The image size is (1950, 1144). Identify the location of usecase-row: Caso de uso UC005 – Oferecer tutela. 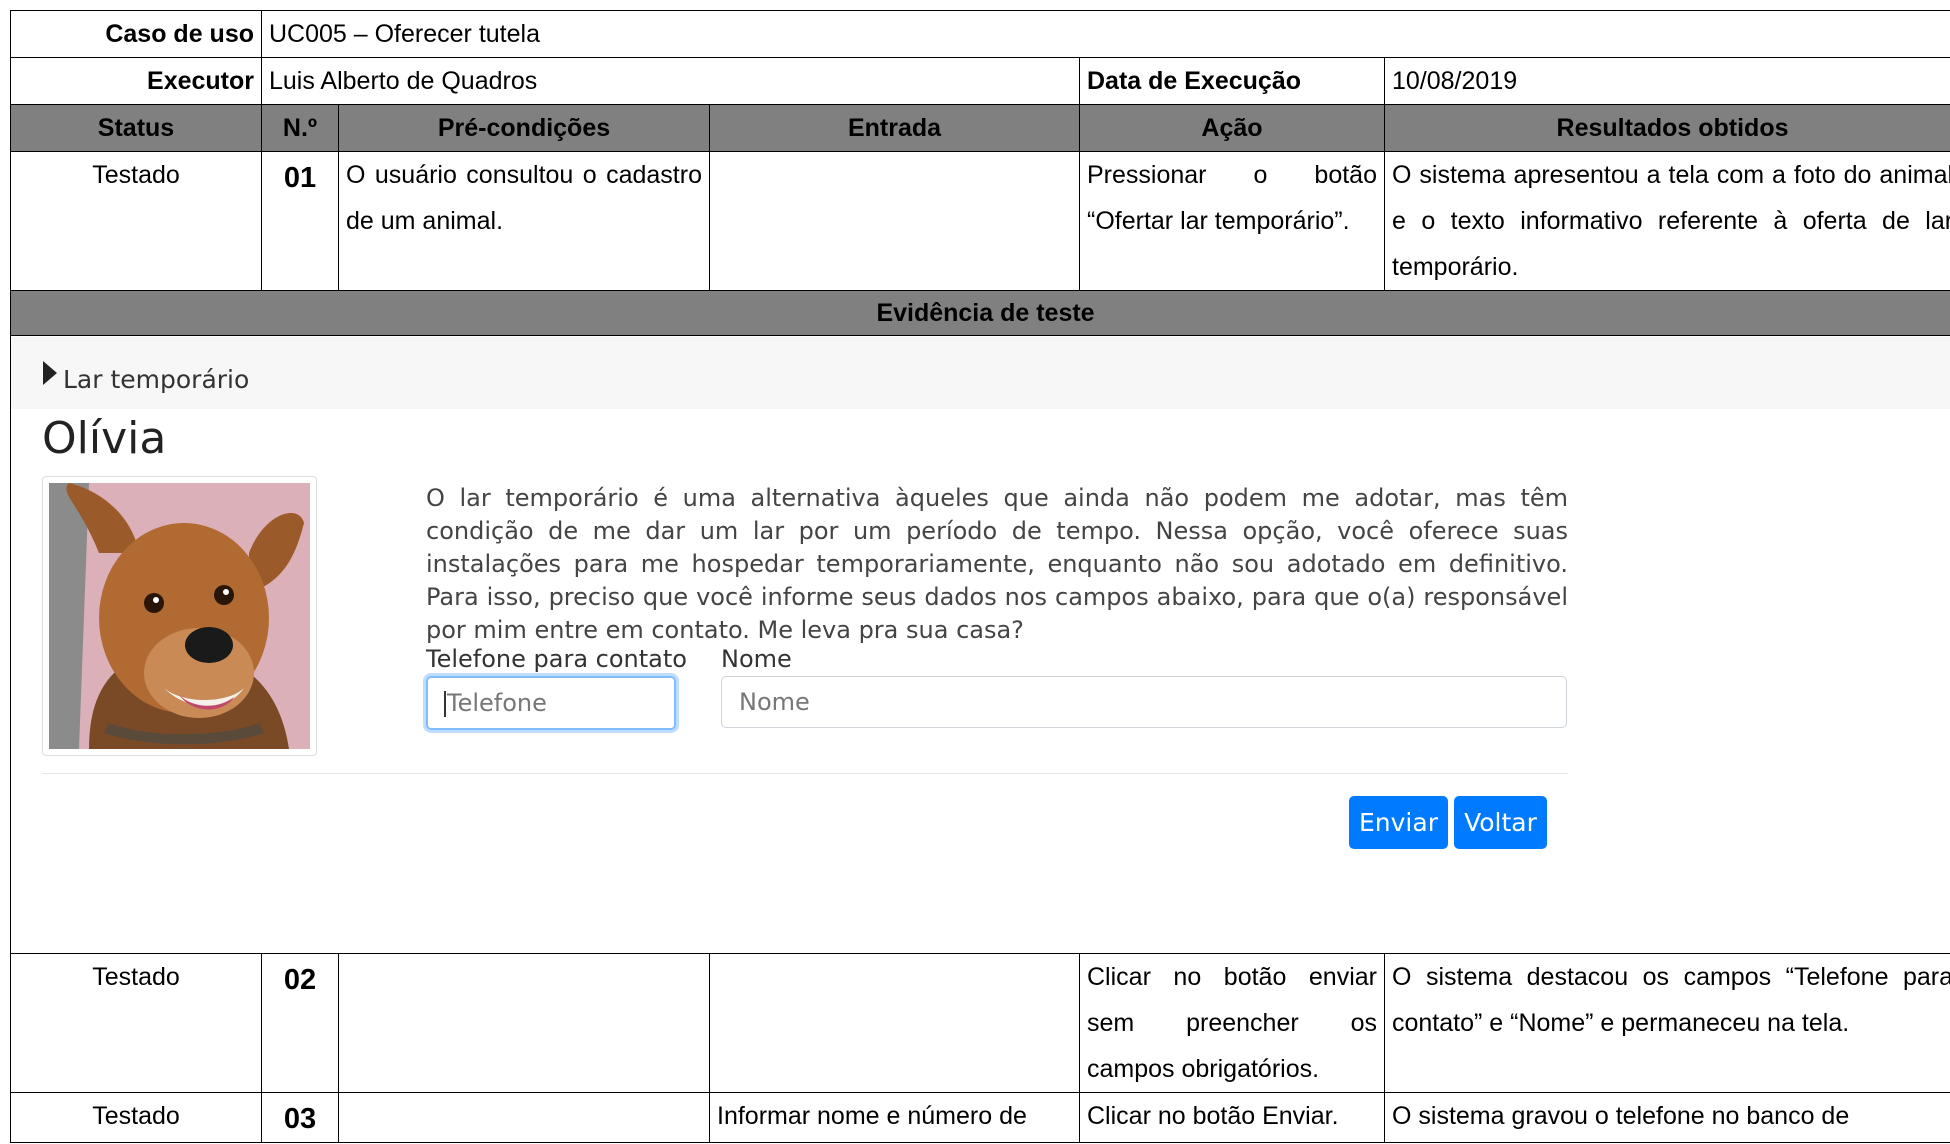
(980, 34).